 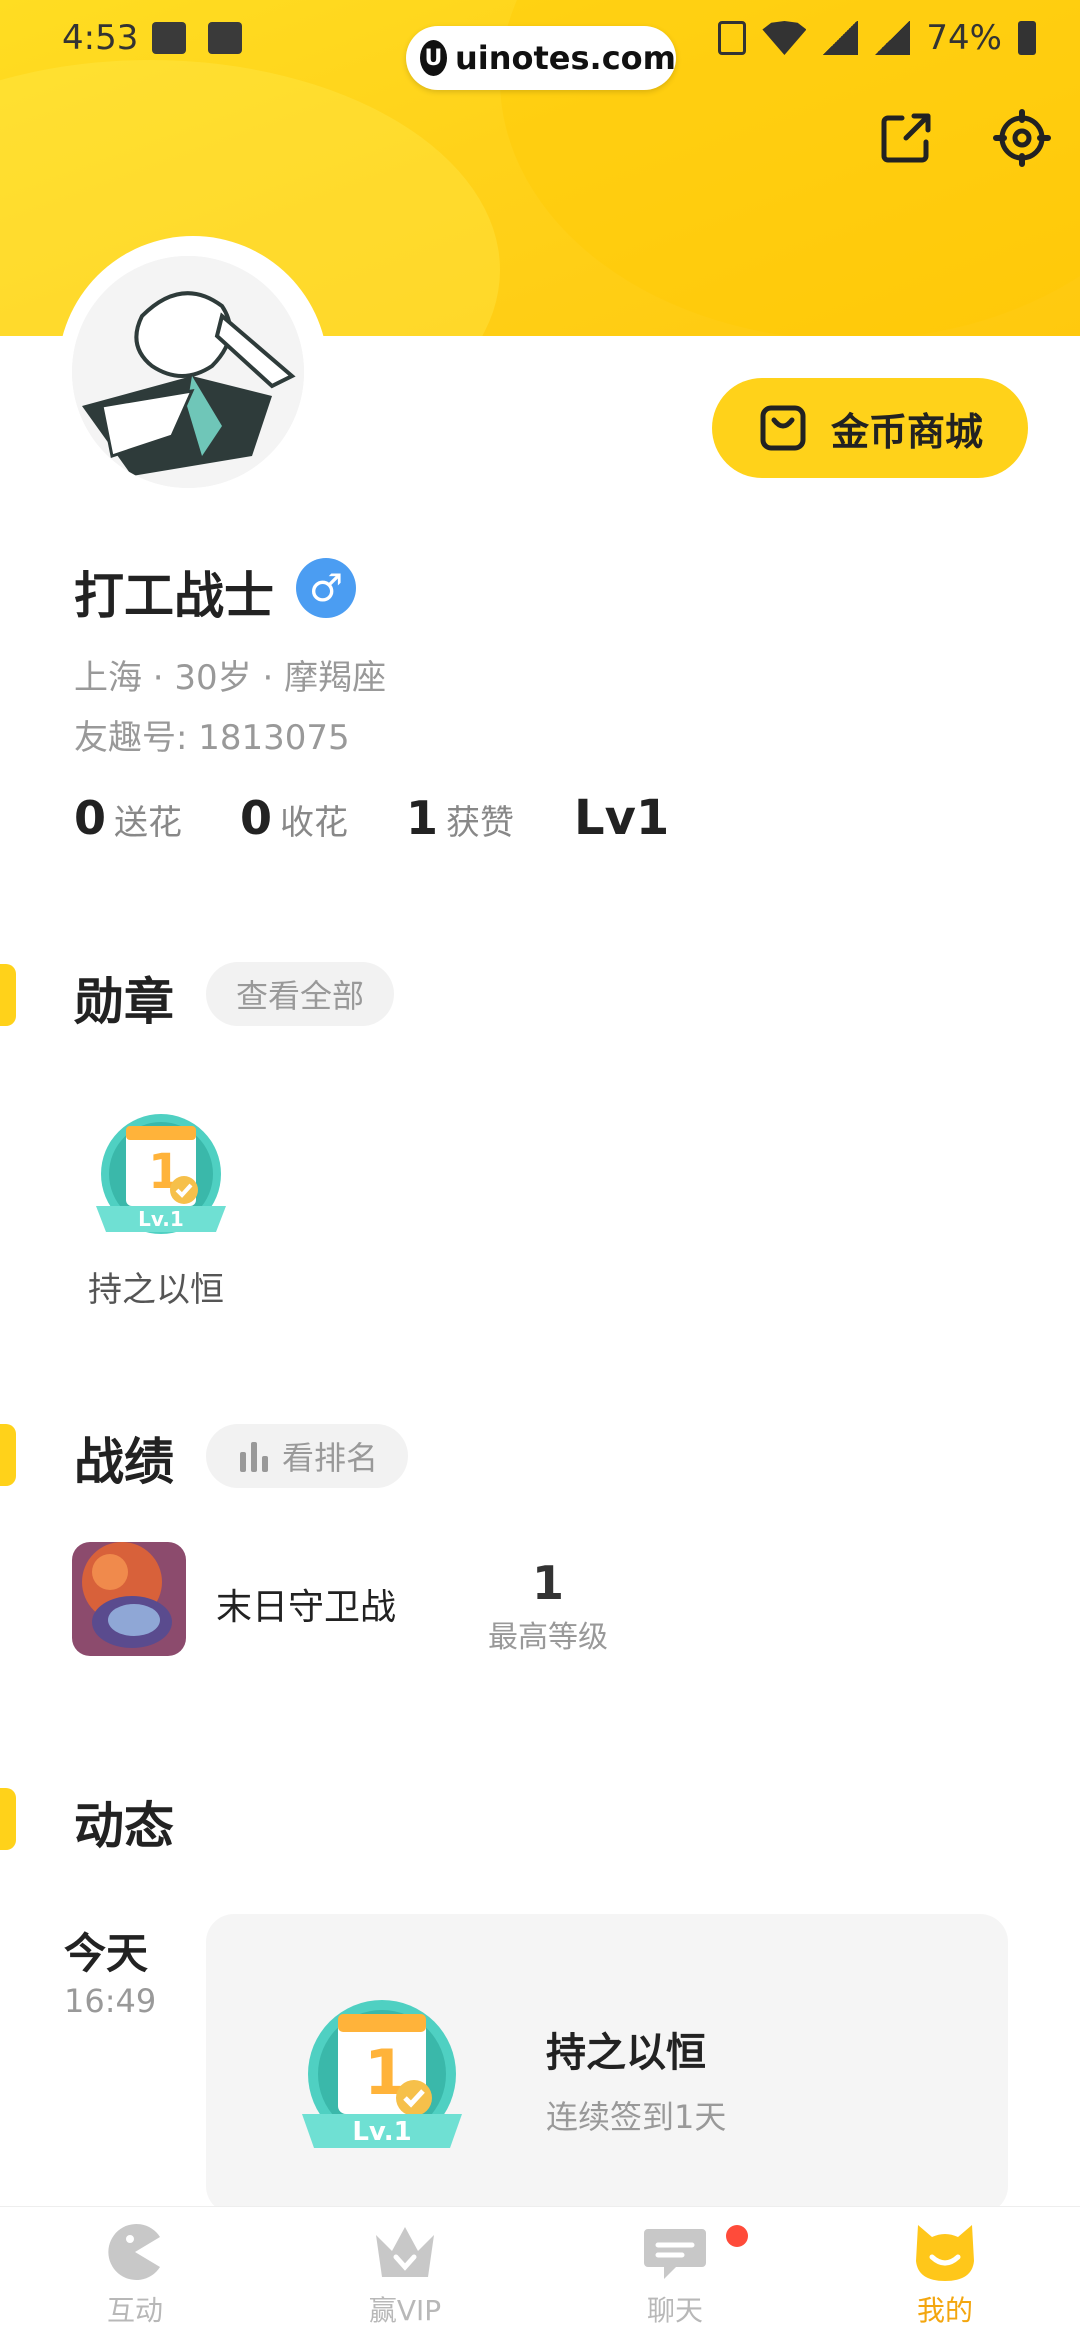 I want to click on avatar-illustration, so click(x=188, y=372).